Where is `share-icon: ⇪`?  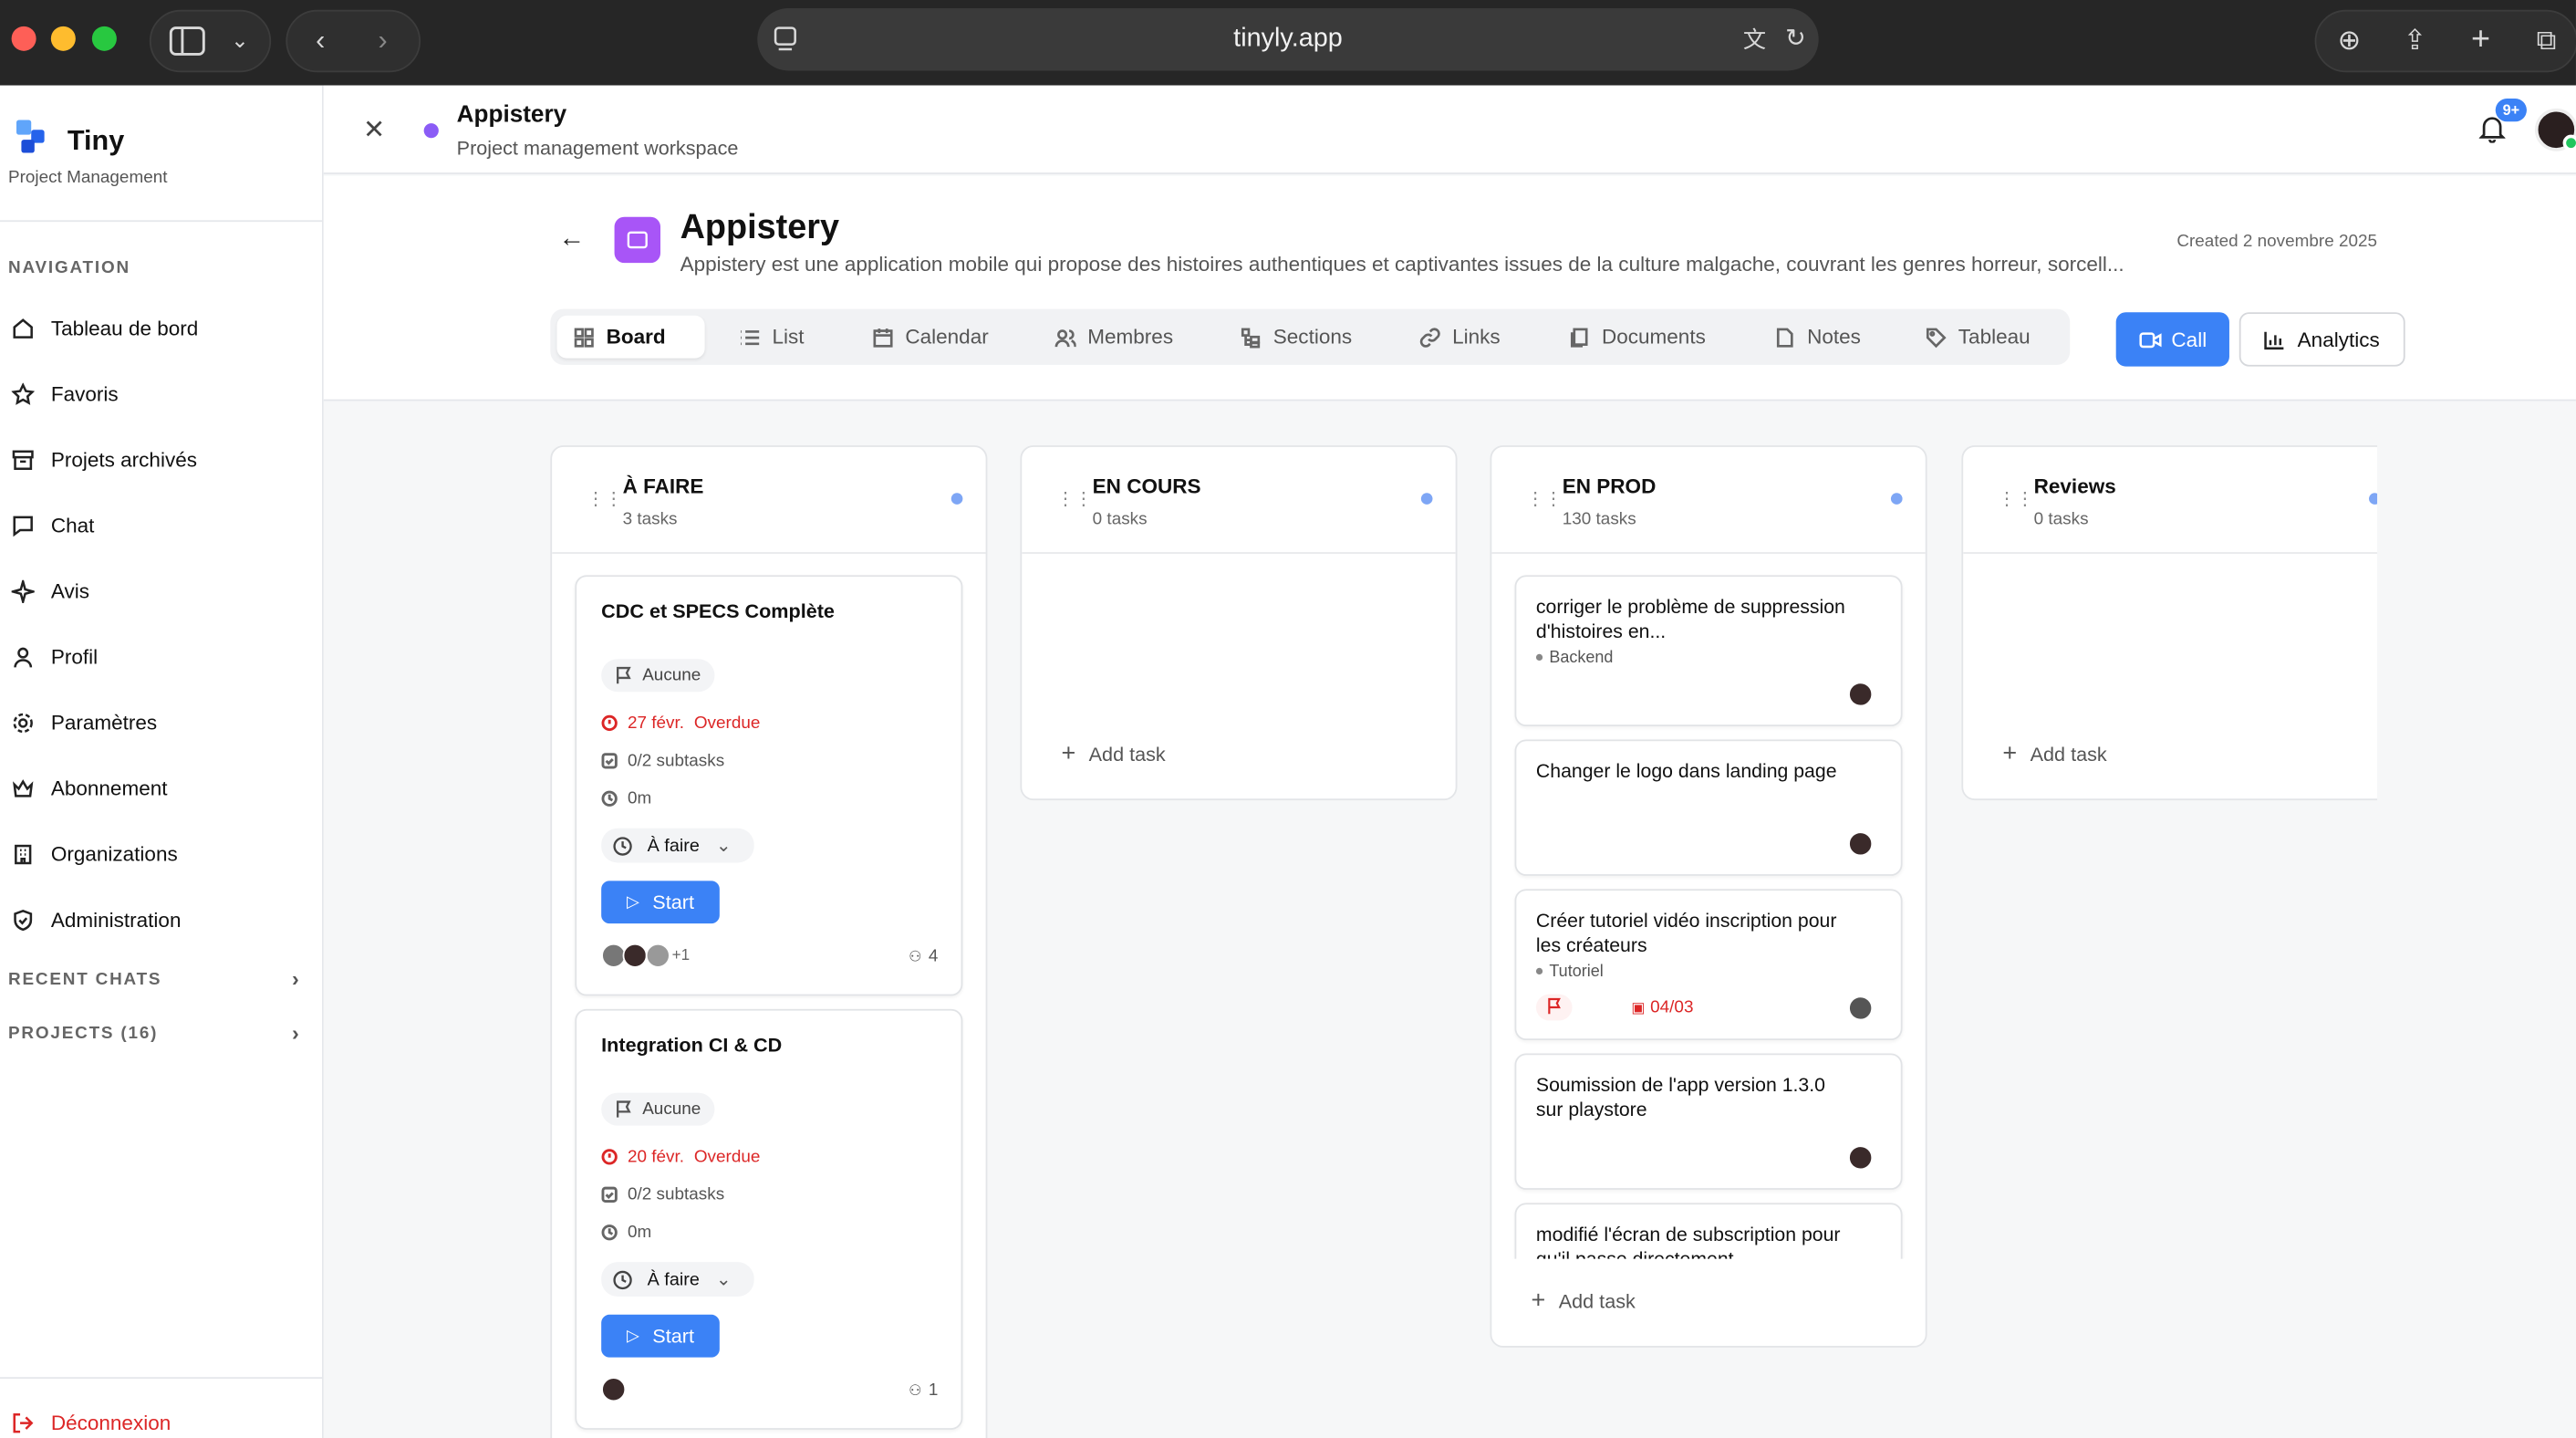
share-icon: ⇪ is located at coordinates (2414, 41).